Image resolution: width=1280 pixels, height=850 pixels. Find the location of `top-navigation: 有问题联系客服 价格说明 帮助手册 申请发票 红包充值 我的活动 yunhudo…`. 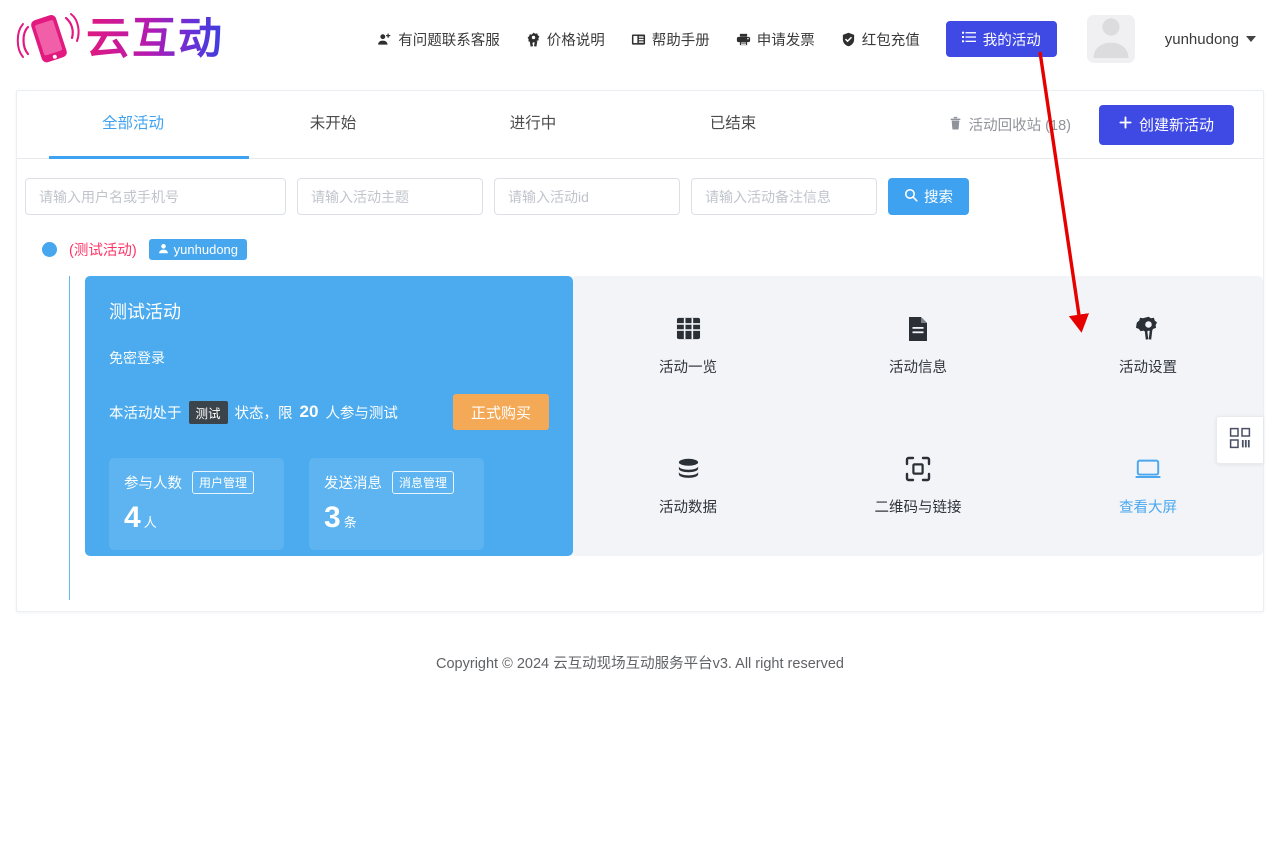

top-navigation: 有问题联系客服 价格说明 帮助手册 申请发票 红包充值 我的活动 yunhudo… is located at coordinates (816, 39).